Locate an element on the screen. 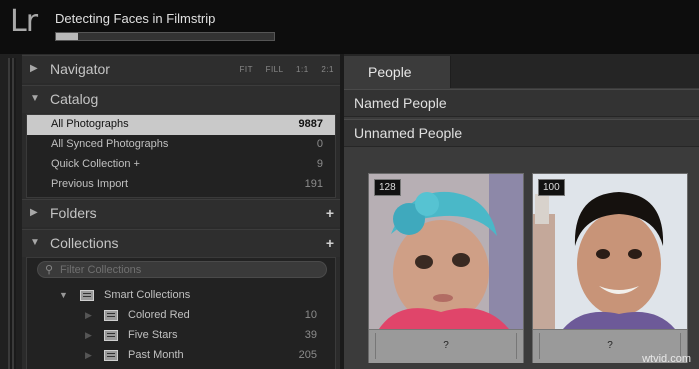  folders-title: Folders is located at coordinates (73, 213).